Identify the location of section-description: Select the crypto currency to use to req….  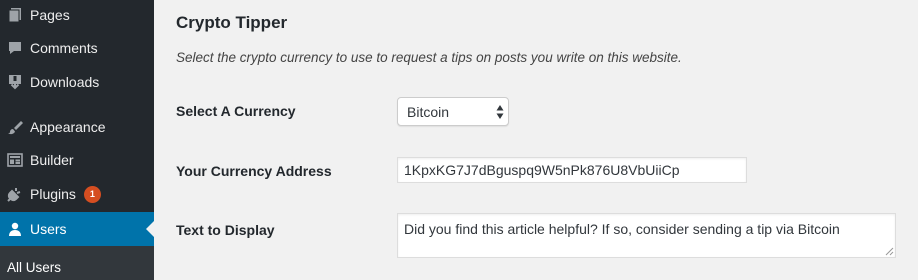
(429, 57).